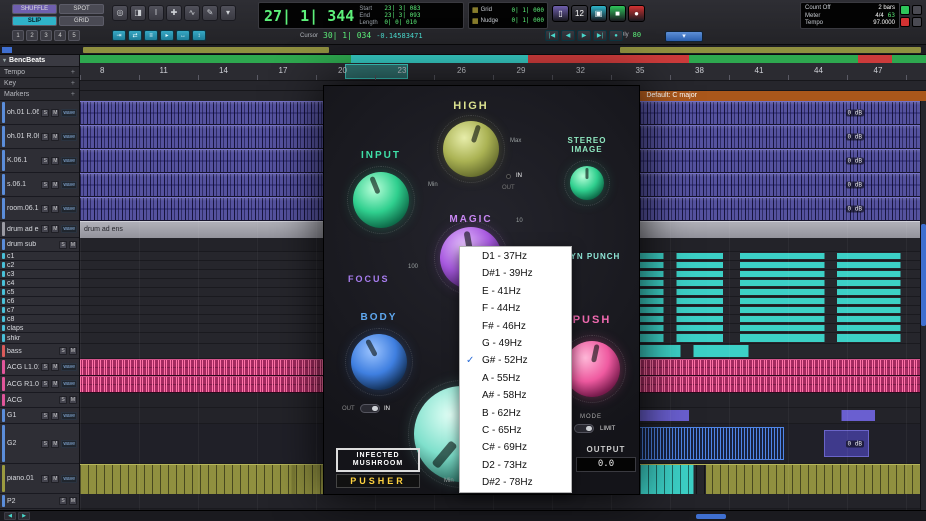 The height and width of the screenshot is (521, 926). I want to click on red-status-button, so click(905, 22).